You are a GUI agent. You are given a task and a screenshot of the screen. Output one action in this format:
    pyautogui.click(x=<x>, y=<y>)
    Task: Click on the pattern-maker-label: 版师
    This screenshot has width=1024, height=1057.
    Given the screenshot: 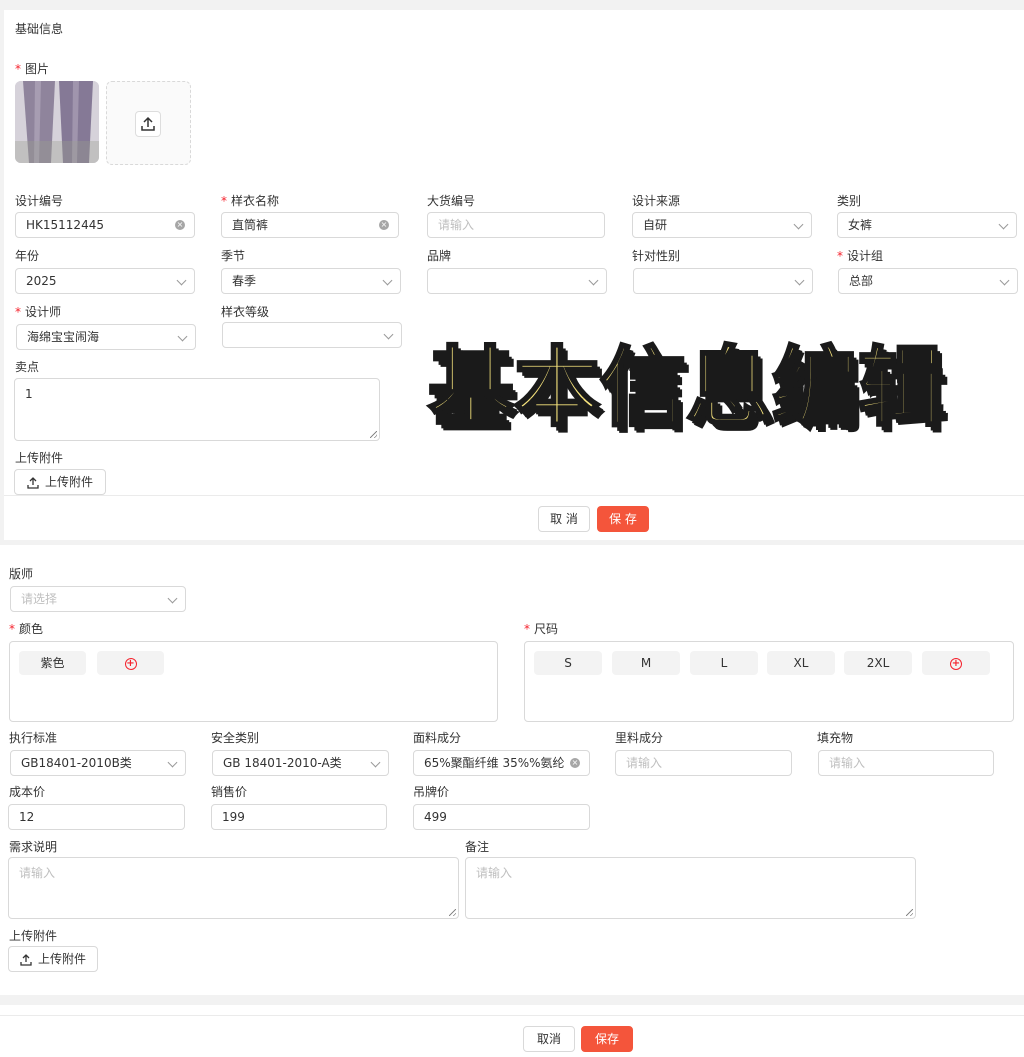 What is the action you would take?
    pyautogui.click(x=21, y=574)
    